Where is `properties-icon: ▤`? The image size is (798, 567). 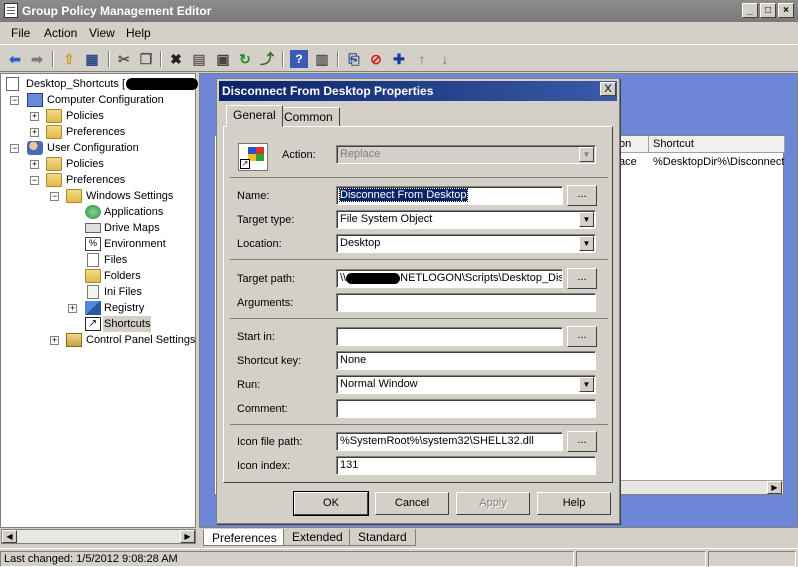 properties-icon: ▤ is located at coordinates (199, 59).